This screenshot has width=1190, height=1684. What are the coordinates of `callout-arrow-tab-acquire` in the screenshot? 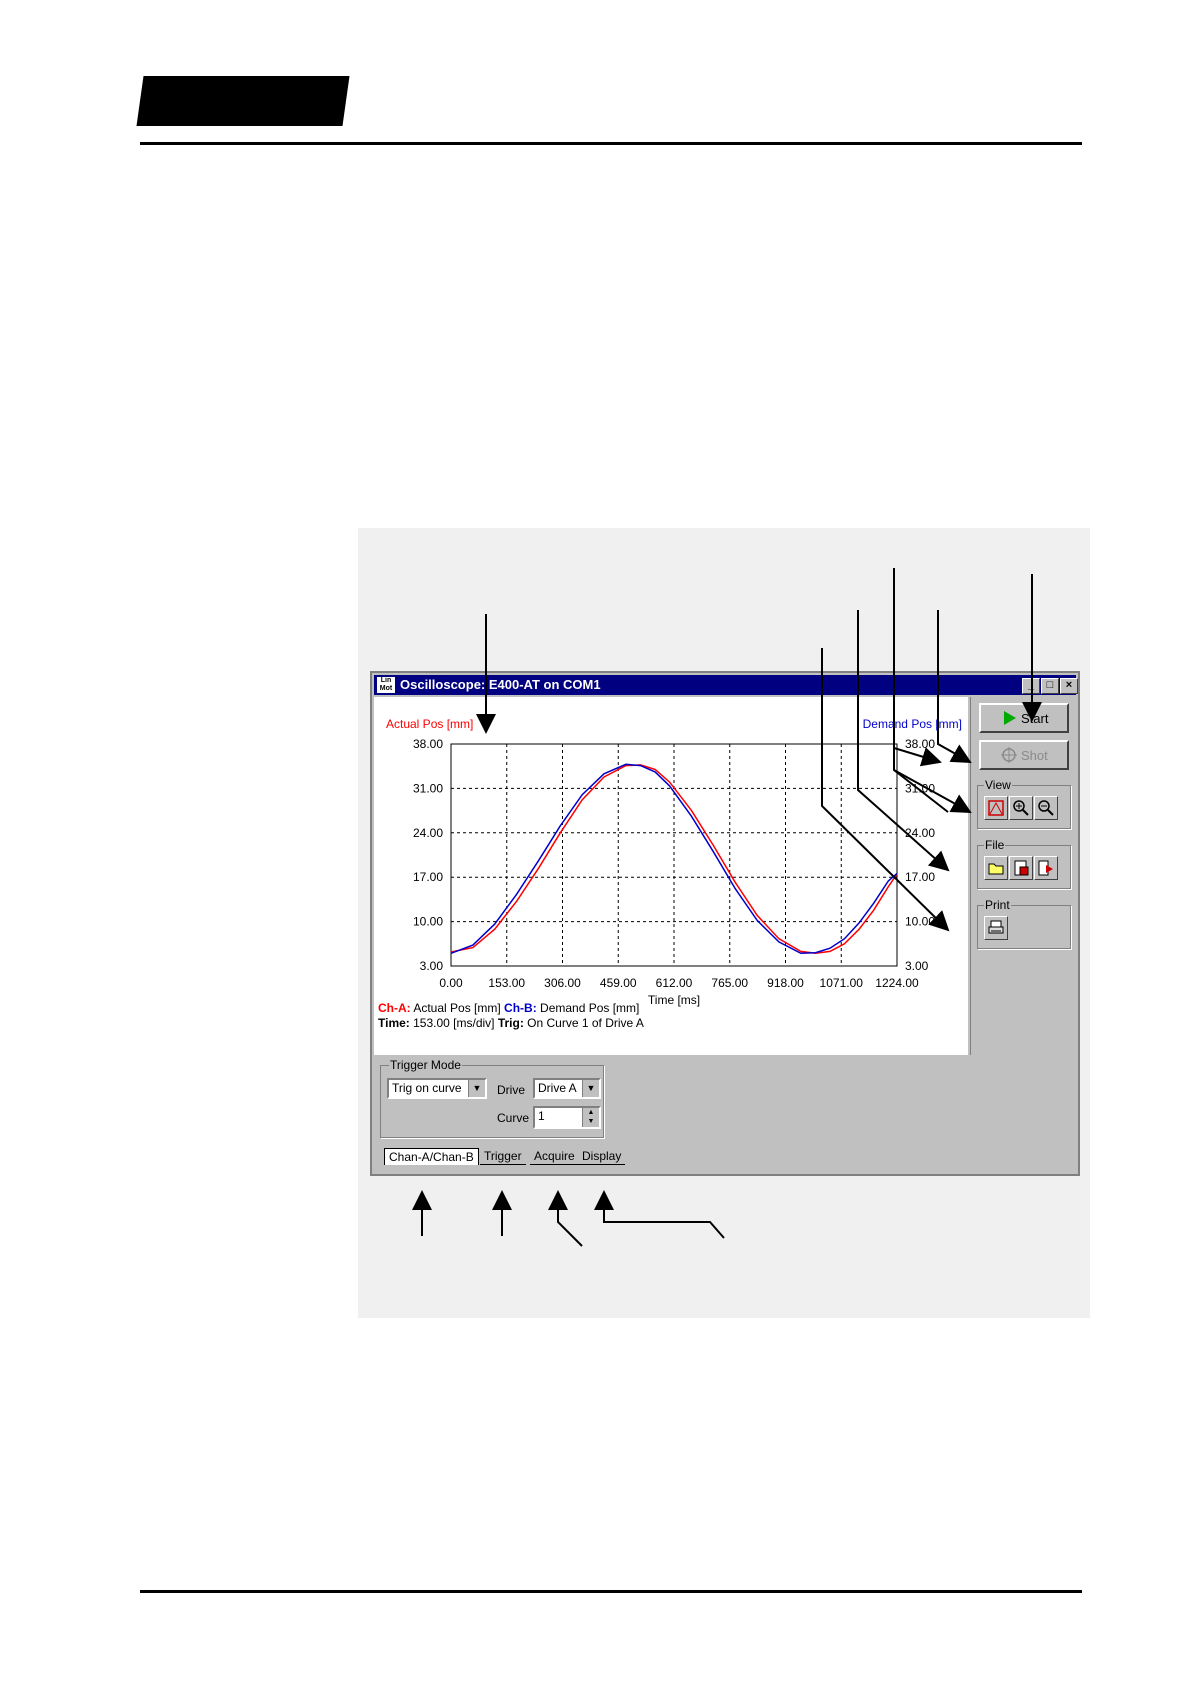 It's located at (565, 1218).